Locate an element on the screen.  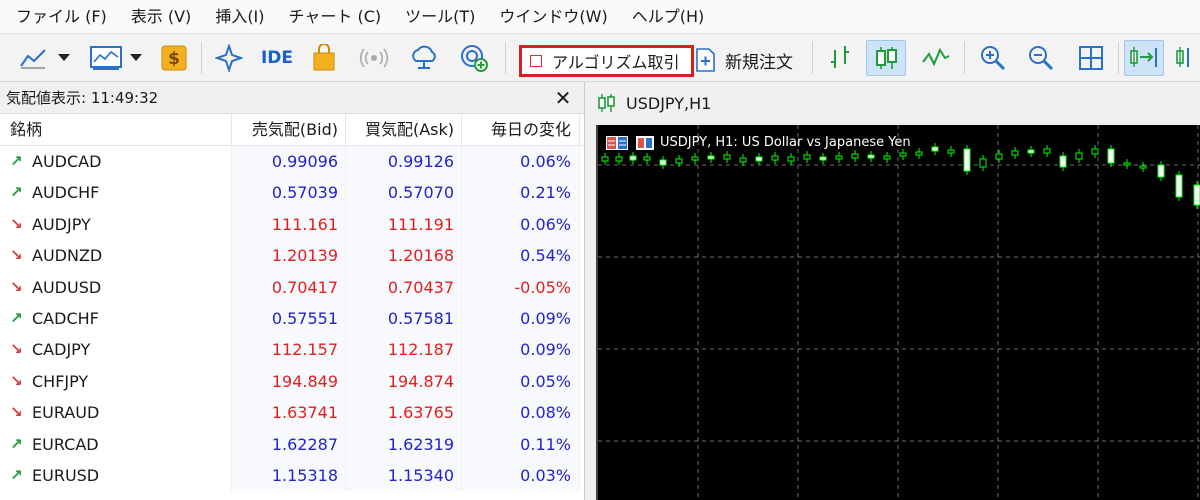
symbol-name: AUDUSD is located at coordinates (67, 287).